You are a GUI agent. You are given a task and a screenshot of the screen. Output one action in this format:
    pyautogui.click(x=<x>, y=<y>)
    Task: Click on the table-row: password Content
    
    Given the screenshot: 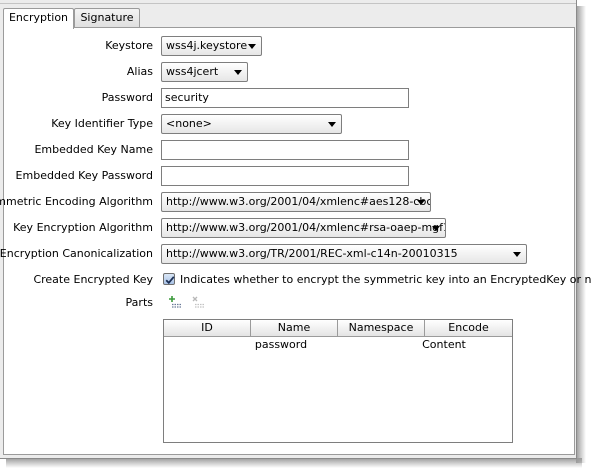 What is the action you would take?
    pyautogui.click(x=338, y=345)
    